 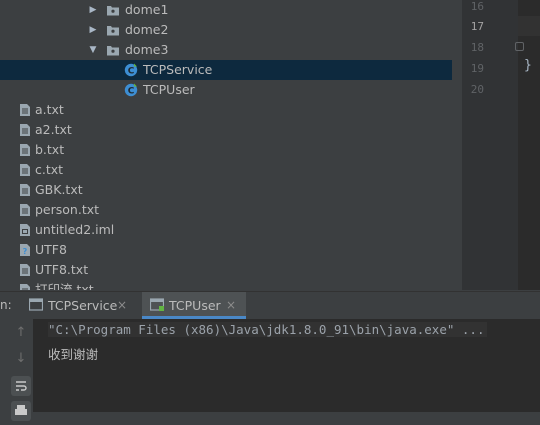 I want to click on tree-folder-dome1: ▶ dome1, so click(x=226, y=10).